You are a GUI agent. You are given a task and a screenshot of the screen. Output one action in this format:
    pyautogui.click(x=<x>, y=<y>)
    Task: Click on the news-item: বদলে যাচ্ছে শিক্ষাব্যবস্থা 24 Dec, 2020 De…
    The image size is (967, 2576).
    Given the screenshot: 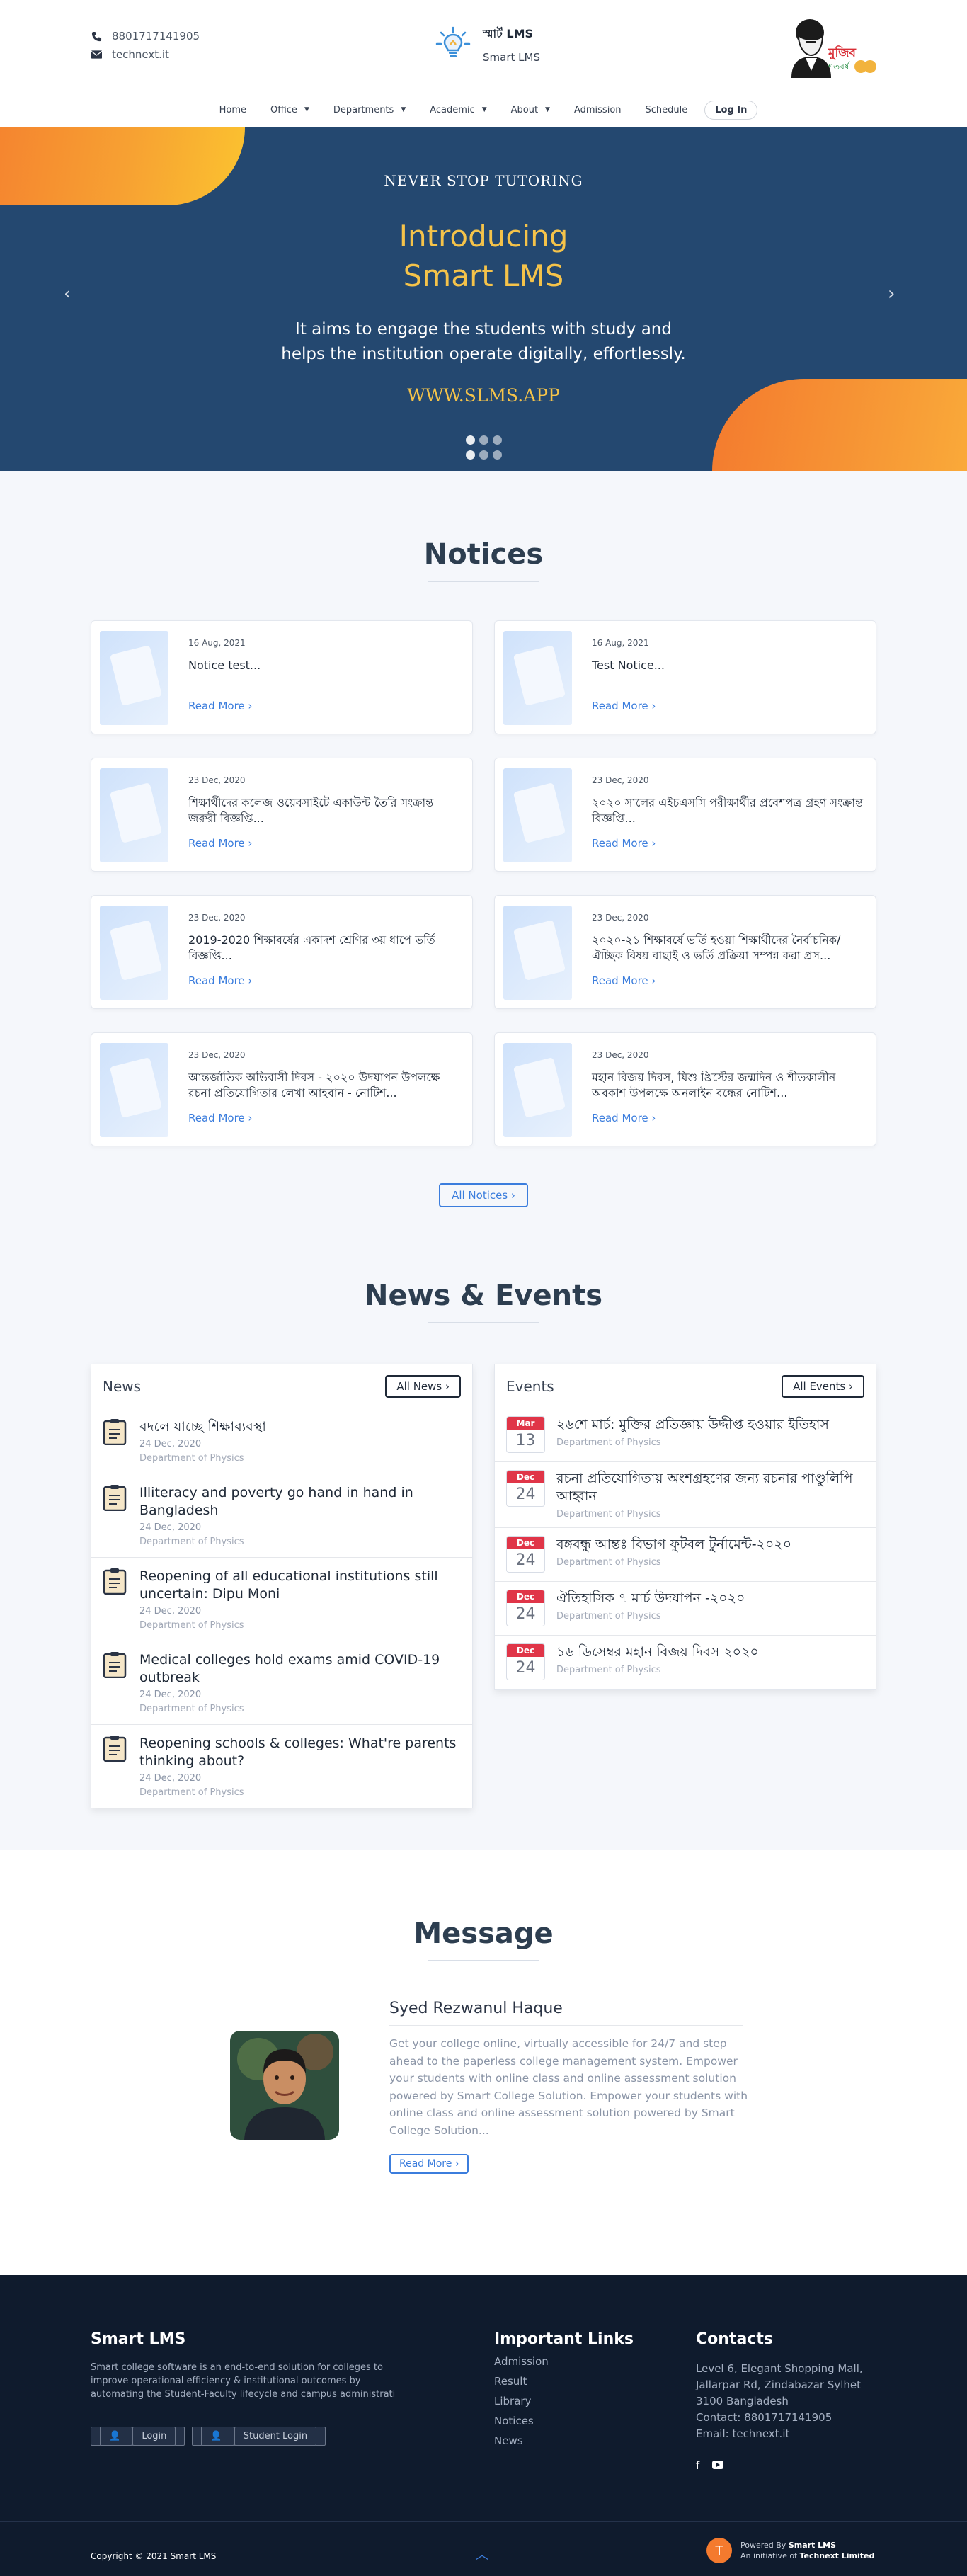 What is the action you would take?
    pyautogui.click(x=281, y=1441)
    